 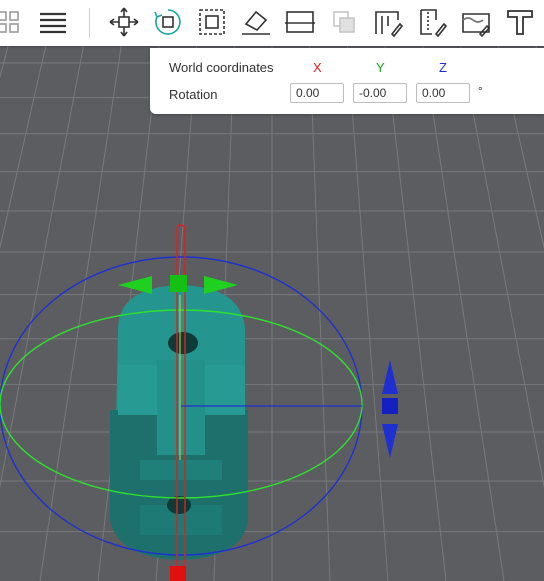 What do you see at coordinates (432, 22) in the screenshot?
I see `seam-paint-icon` at bounding box center [432, 22].